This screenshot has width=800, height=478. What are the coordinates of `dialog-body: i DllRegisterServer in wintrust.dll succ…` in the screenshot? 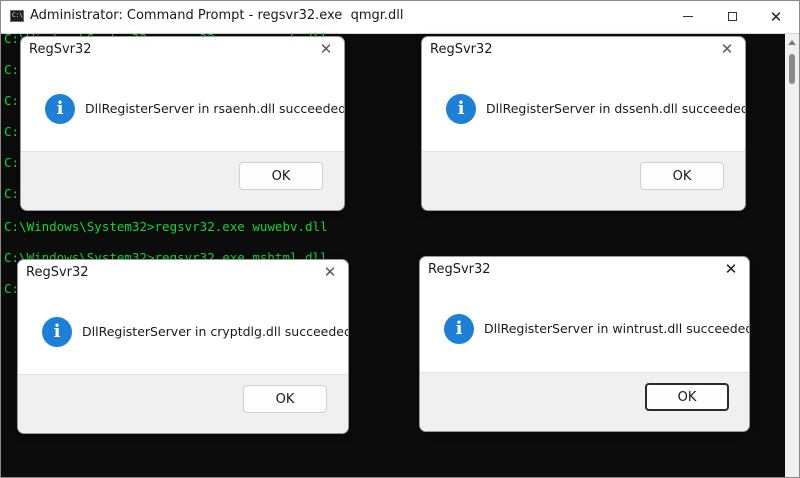 It's located at (584, 328).